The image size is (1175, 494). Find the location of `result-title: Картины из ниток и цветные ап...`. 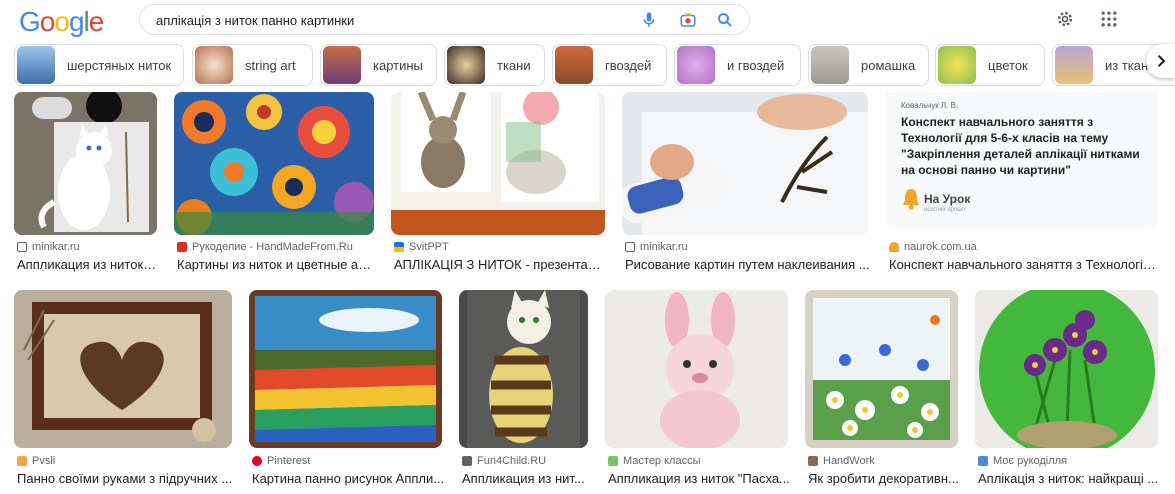

result-title: Картины из ниток и цветные ап... is located at coordinates (276, 264).